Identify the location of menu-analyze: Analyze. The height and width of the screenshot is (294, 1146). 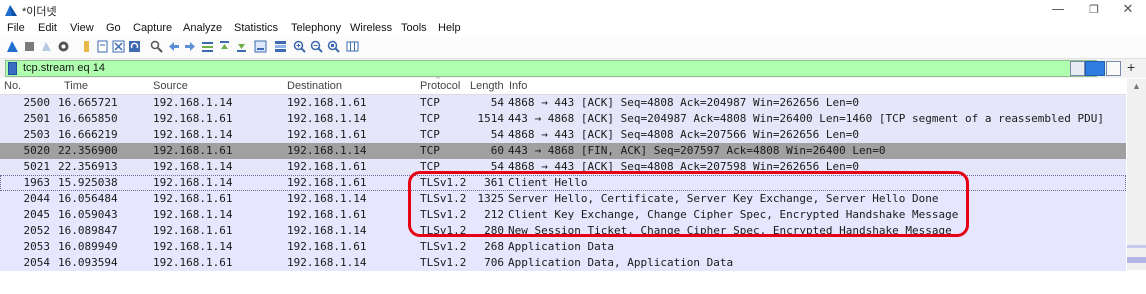
(202, 28).